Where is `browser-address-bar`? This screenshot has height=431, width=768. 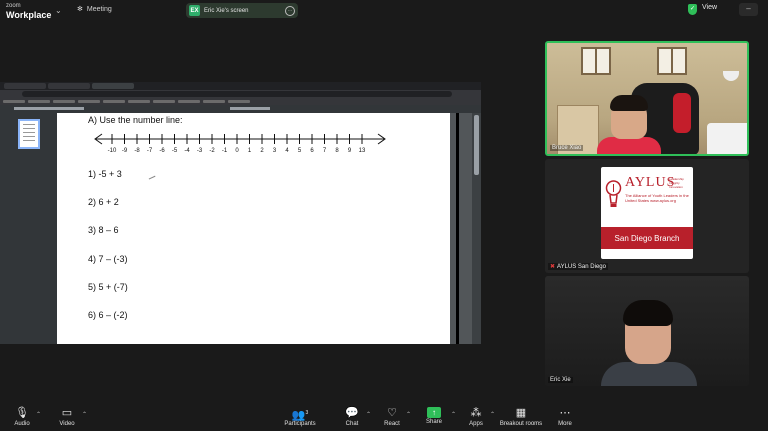
browser-address-bar is located at coordinates (240, 94).